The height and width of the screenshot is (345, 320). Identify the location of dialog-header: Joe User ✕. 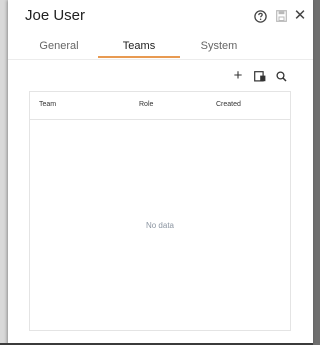
(160, 17).